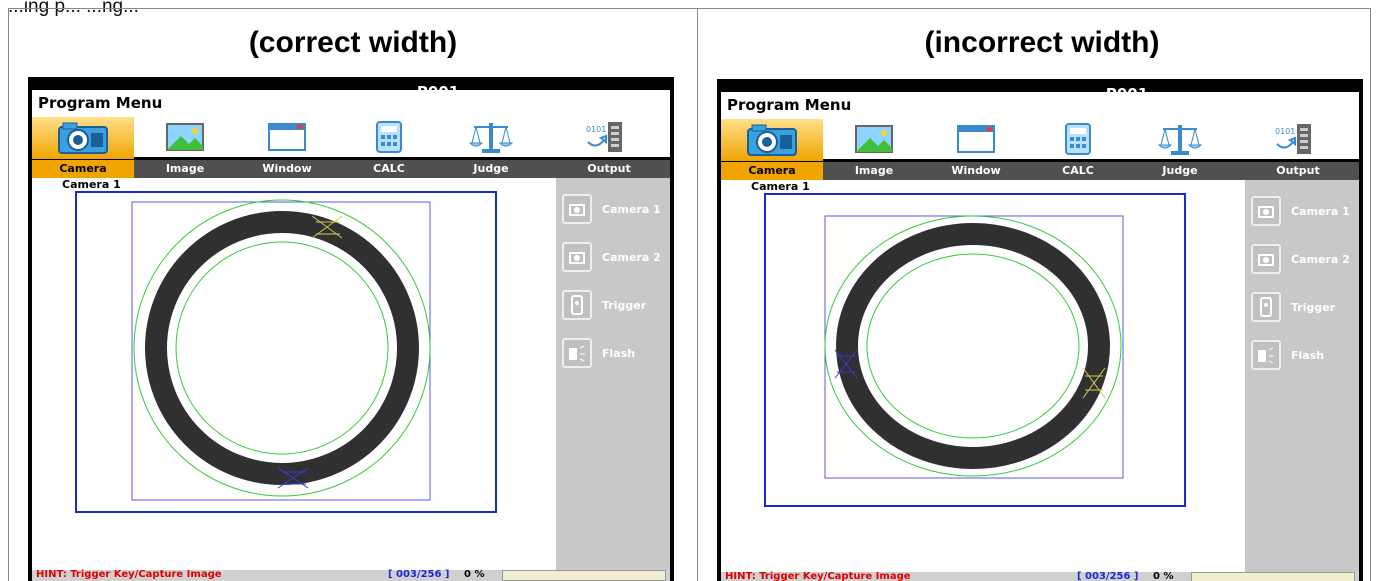 The height and width of the screenshot is (581, 1379). I want to click on panel-heading: (correct width), so click(353, 42).